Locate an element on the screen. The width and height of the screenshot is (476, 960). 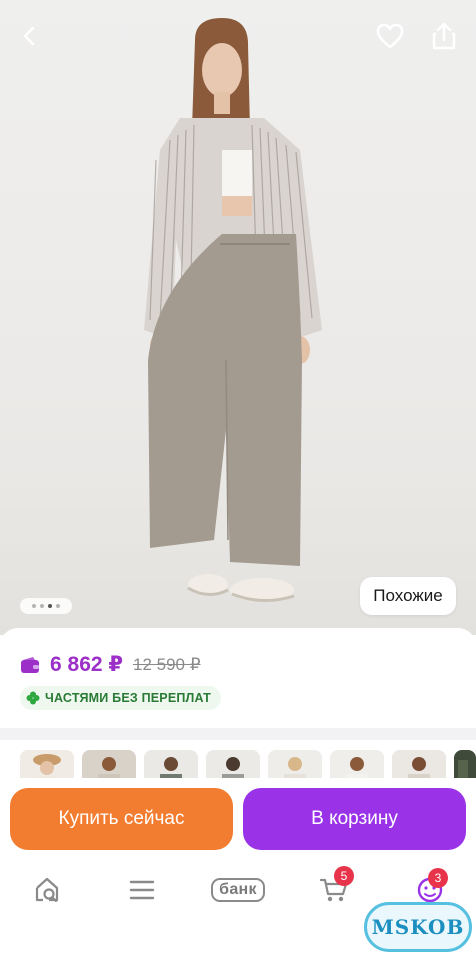
watermark-logo: MSKOB is located at coordinates (418, 927).